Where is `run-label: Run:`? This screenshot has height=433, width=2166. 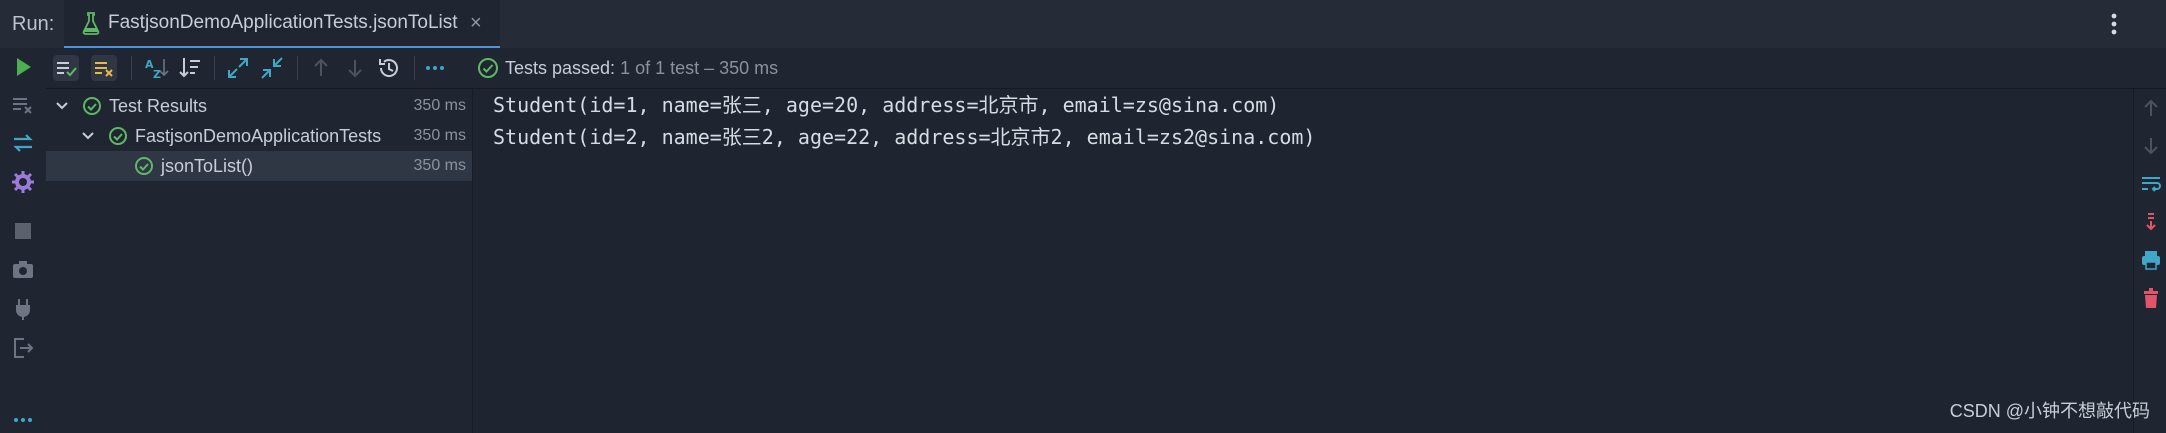 run-label: Run: is located at coordinates (33, 24).